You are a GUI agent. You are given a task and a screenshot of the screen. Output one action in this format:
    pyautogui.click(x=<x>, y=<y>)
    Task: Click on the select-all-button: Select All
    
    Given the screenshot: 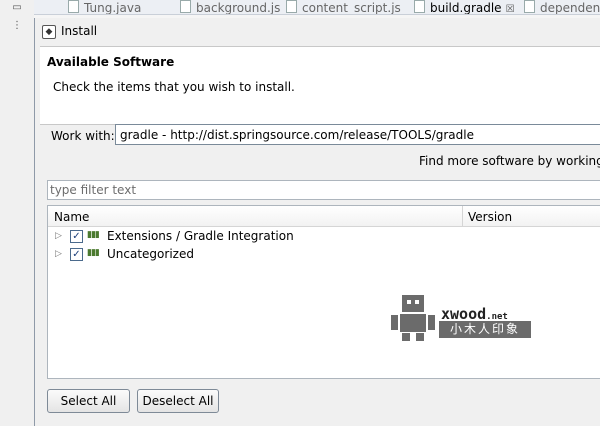 What is the action you would take?
    pyautogui.click(x=88, y=401)
    